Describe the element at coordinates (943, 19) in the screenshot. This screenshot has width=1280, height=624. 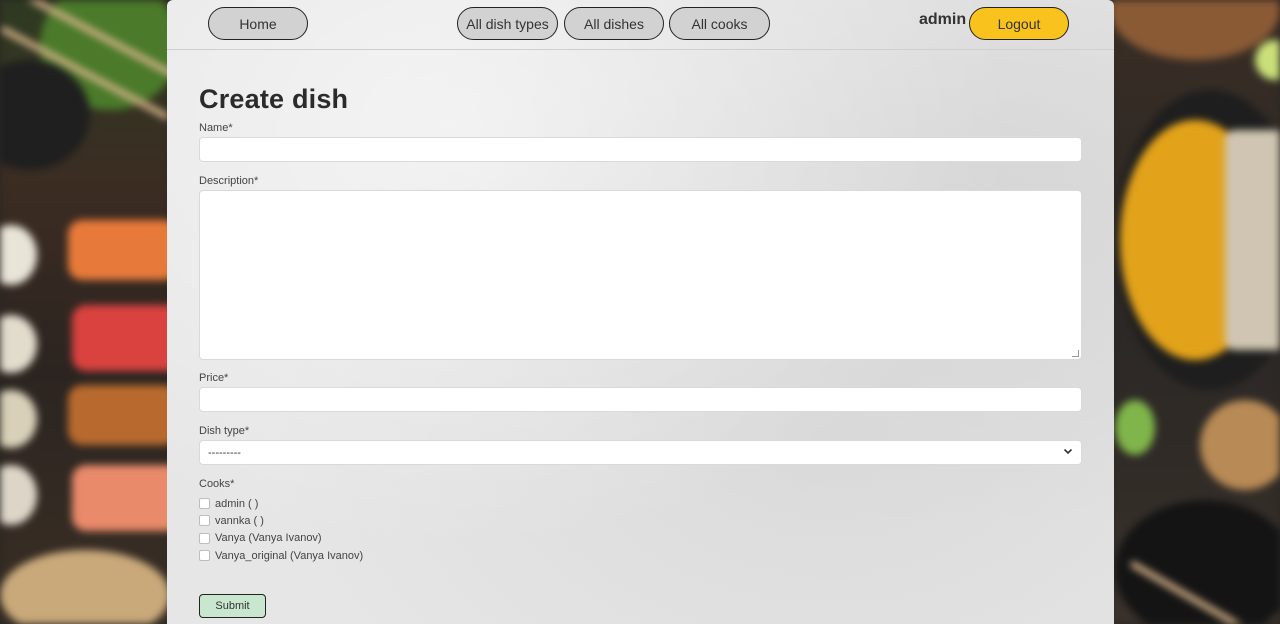
I see `username-label: admin` at that location.